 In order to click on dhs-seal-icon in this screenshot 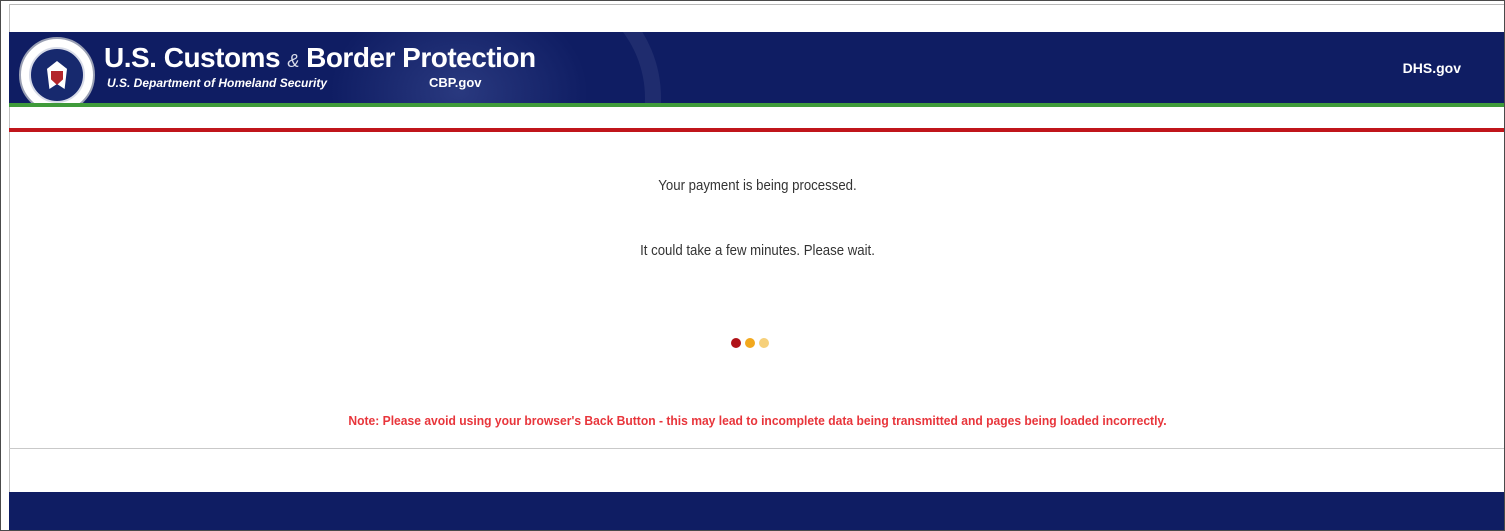, I will do `click(57, 70)`.